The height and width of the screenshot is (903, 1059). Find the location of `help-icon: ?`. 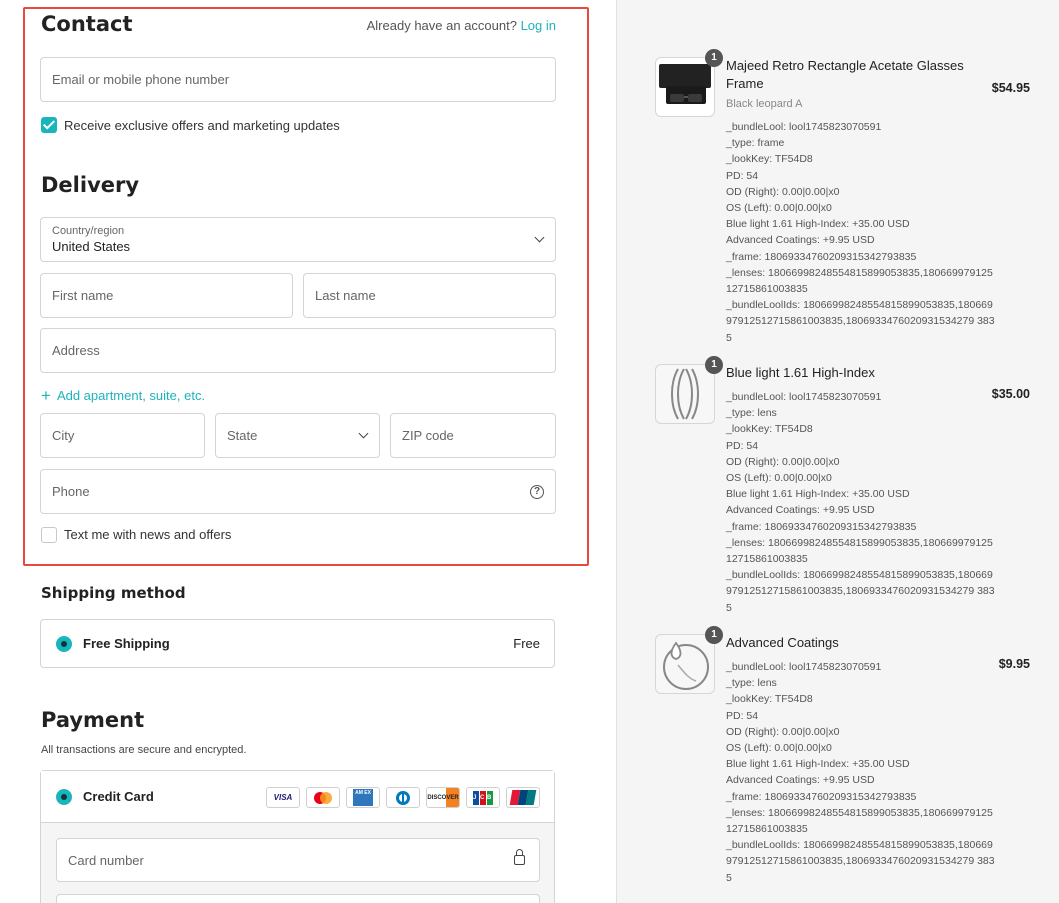

help-icon: ? is located at coordinates (537, 492).